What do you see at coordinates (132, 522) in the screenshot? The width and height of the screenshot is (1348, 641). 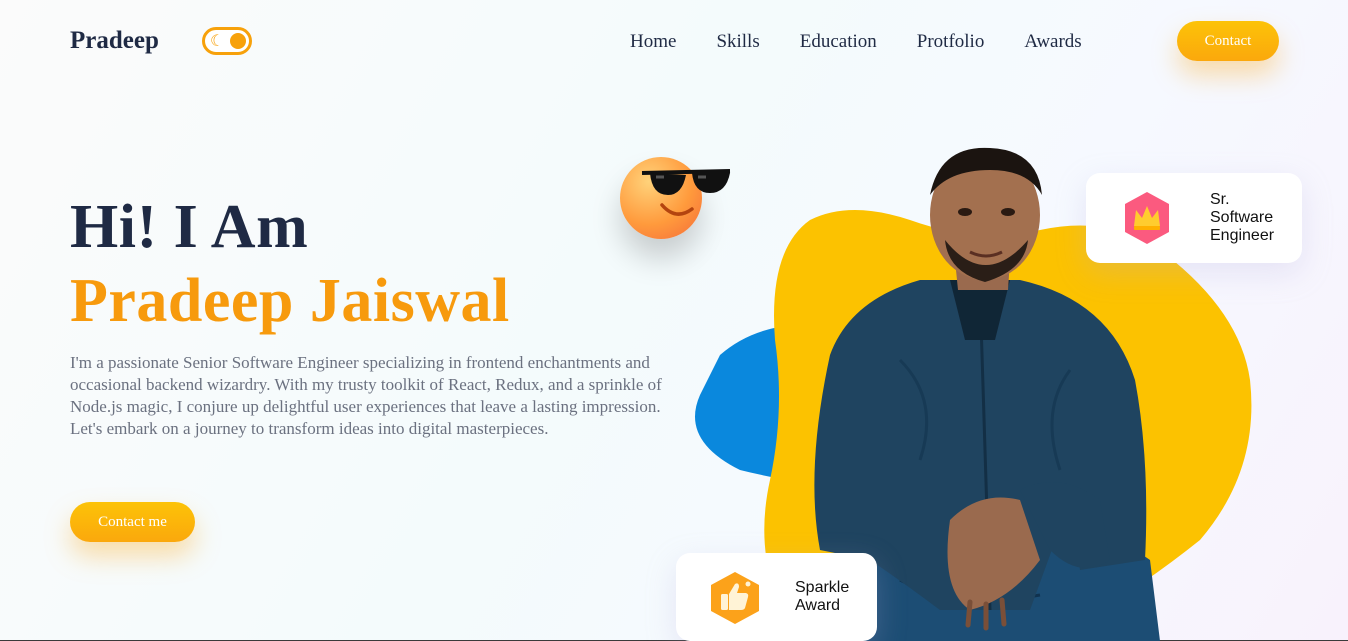 I see `contact-me-button: Contact me` at bounding box center [132, 522].